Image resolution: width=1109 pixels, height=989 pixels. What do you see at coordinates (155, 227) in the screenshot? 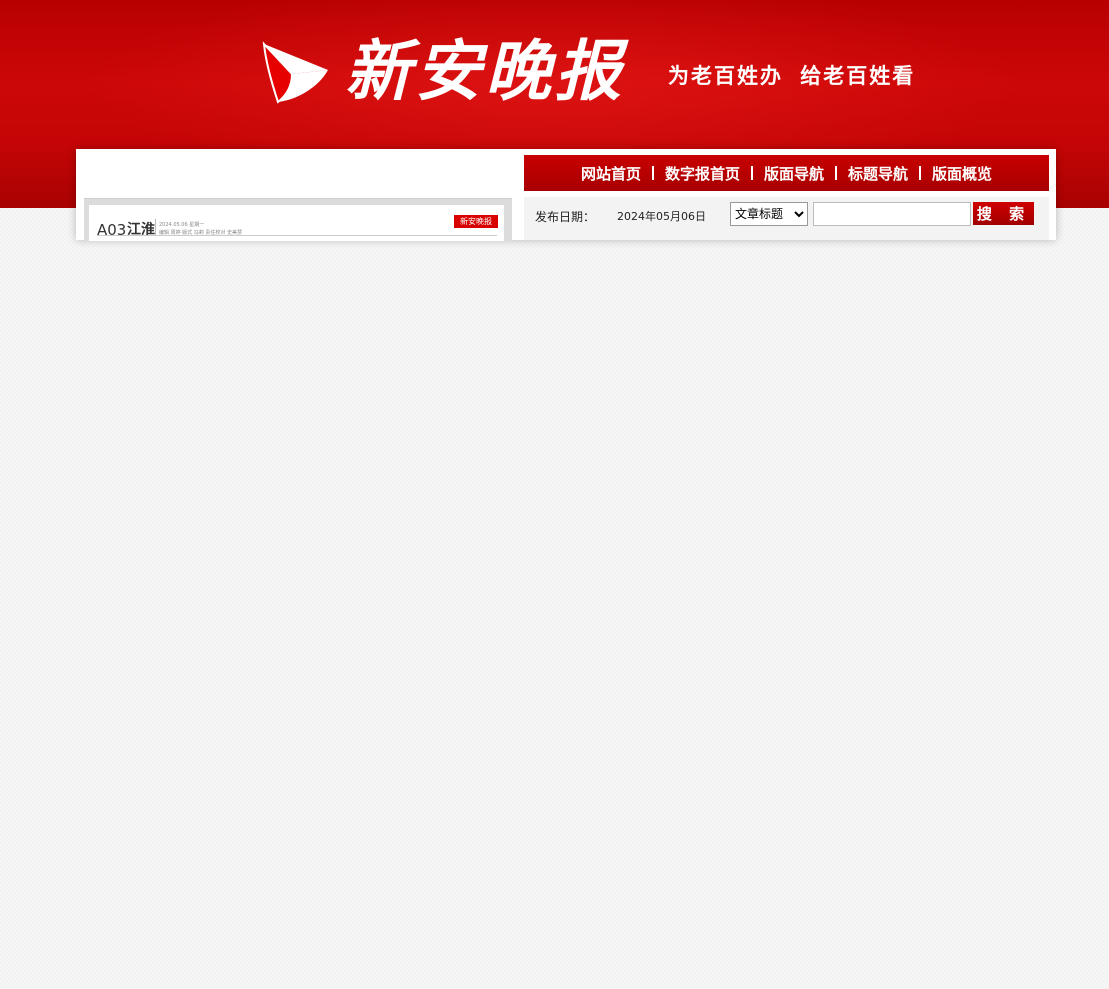
I see `page-header-divider` at bounding box center [155, 227].